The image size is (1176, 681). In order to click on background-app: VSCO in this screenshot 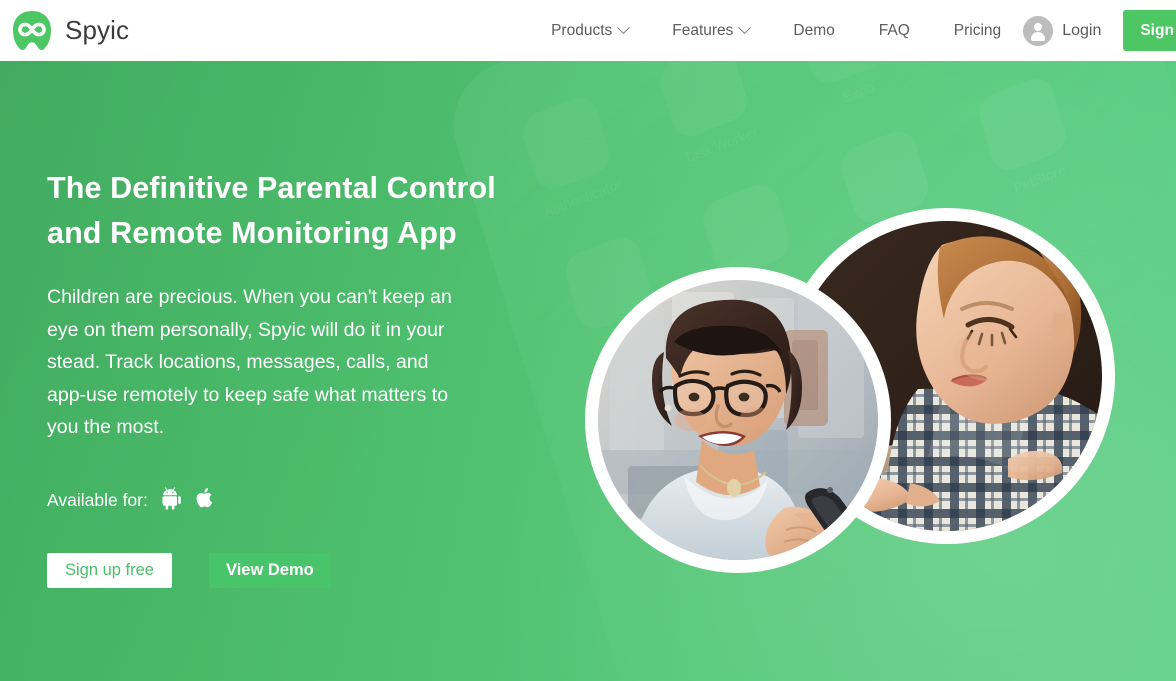, I will do `click(984, 64)`.